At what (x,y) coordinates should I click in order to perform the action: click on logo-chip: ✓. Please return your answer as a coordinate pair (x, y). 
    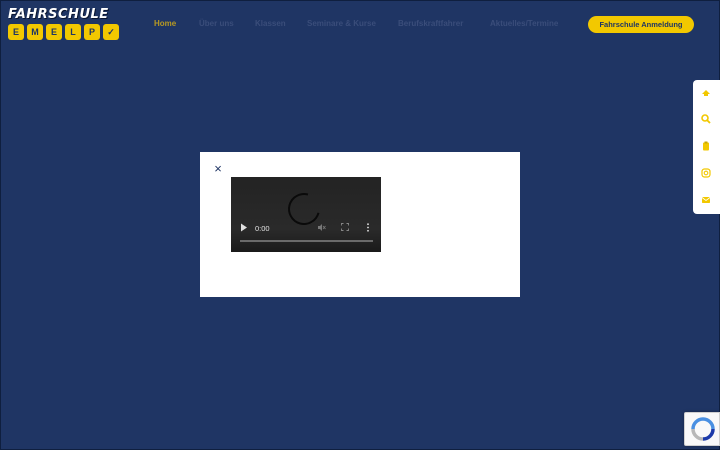
    Looking at the image, I should click on (111, 32).